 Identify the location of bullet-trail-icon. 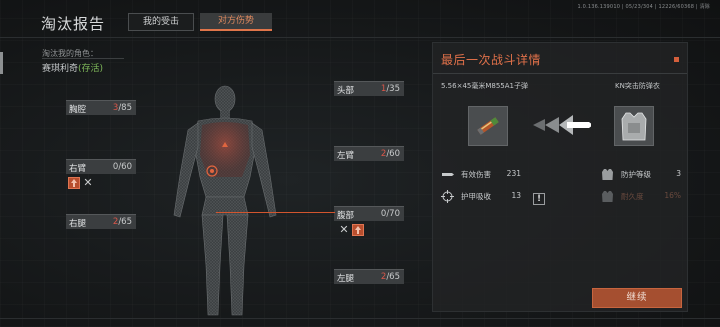
(562, 125).